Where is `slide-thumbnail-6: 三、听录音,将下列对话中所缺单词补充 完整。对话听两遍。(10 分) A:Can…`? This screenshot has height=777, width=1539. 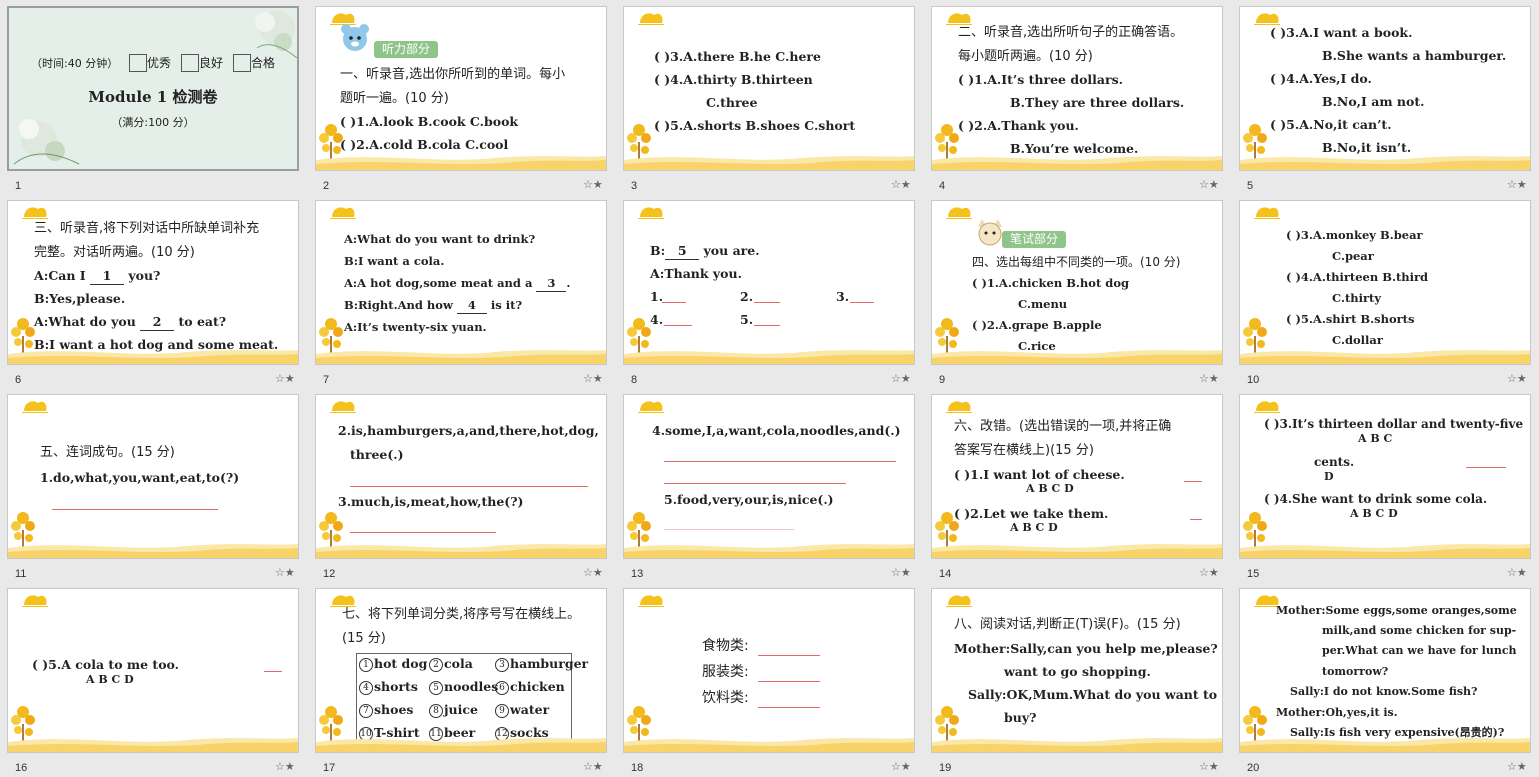
slide-thumbnail-6: 三、听录音,将下列对话中所缺单词补充 完整。对话听两遍。(10 分) A:Can… is located at coordinates (153, 282).